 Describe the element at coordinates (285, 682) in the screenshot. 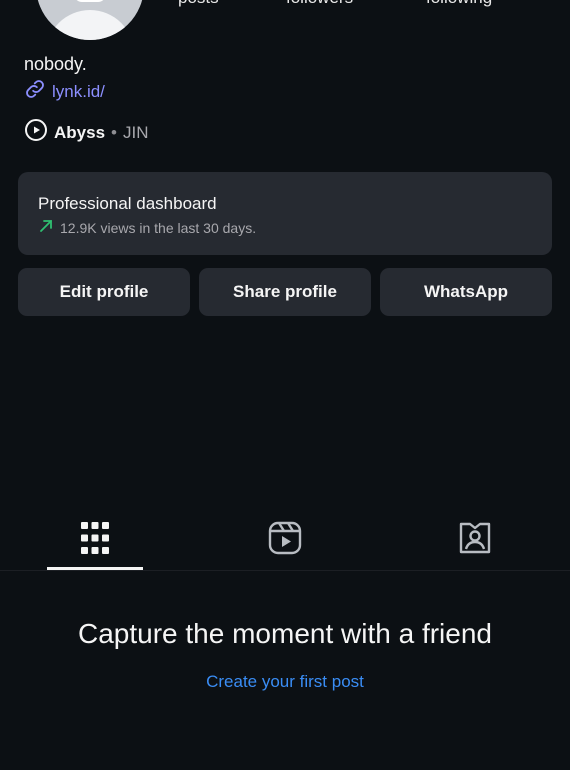

I see `create-first-post-link: Create your first post` at that location.